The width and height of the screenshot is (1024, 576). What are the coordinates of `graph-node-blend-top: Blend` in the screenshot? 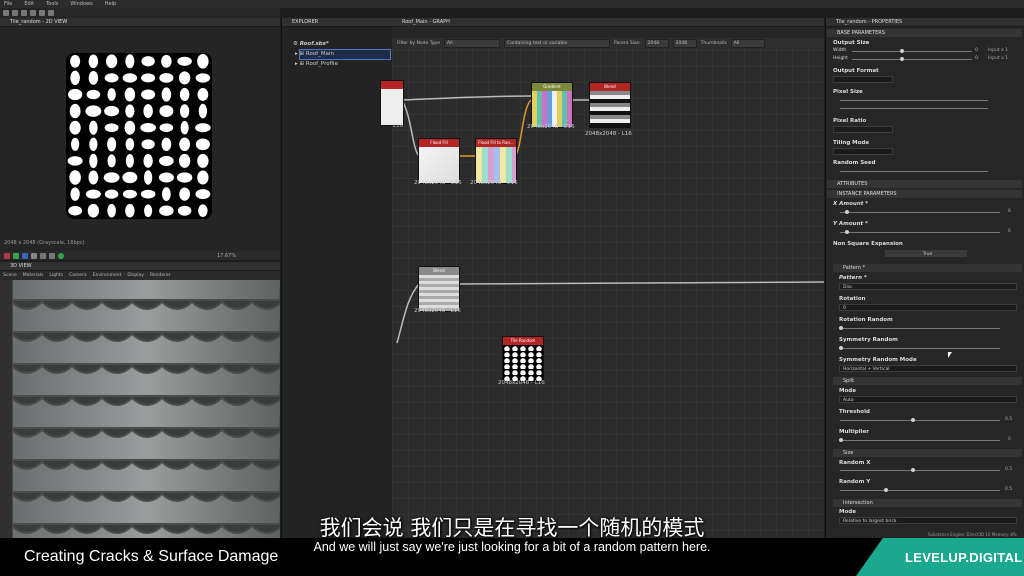 It's located at (610, 105).